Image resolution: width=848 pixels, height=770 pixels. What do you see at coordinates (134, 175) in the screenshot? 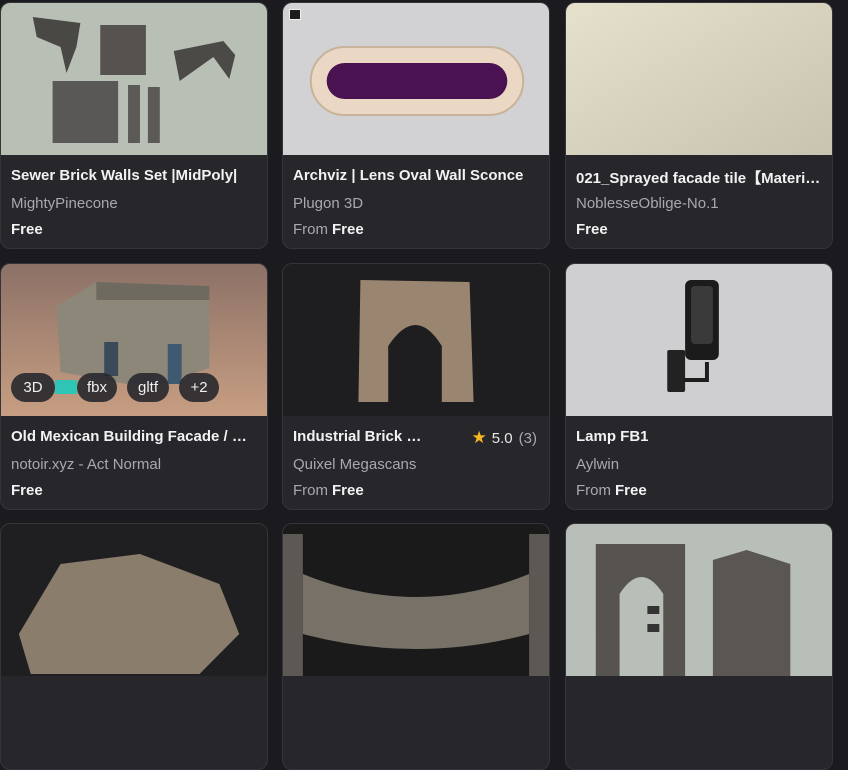
I see `product-title: Sewer Brick Walls Set |MidPoly|` at bounding box center [134, 175].